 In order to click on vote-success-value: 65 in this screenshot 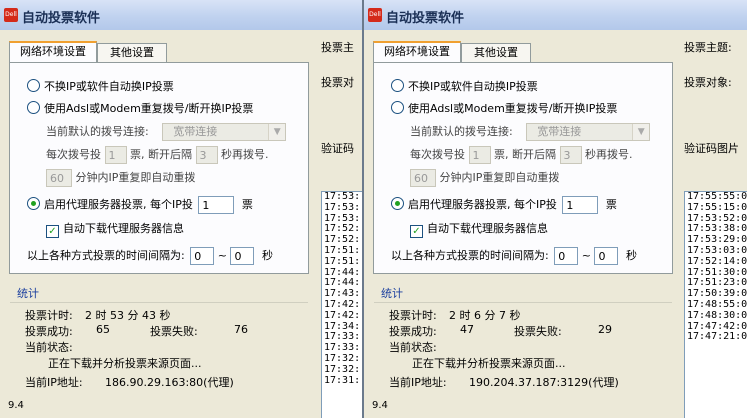, I will do `click(103, 329)`.